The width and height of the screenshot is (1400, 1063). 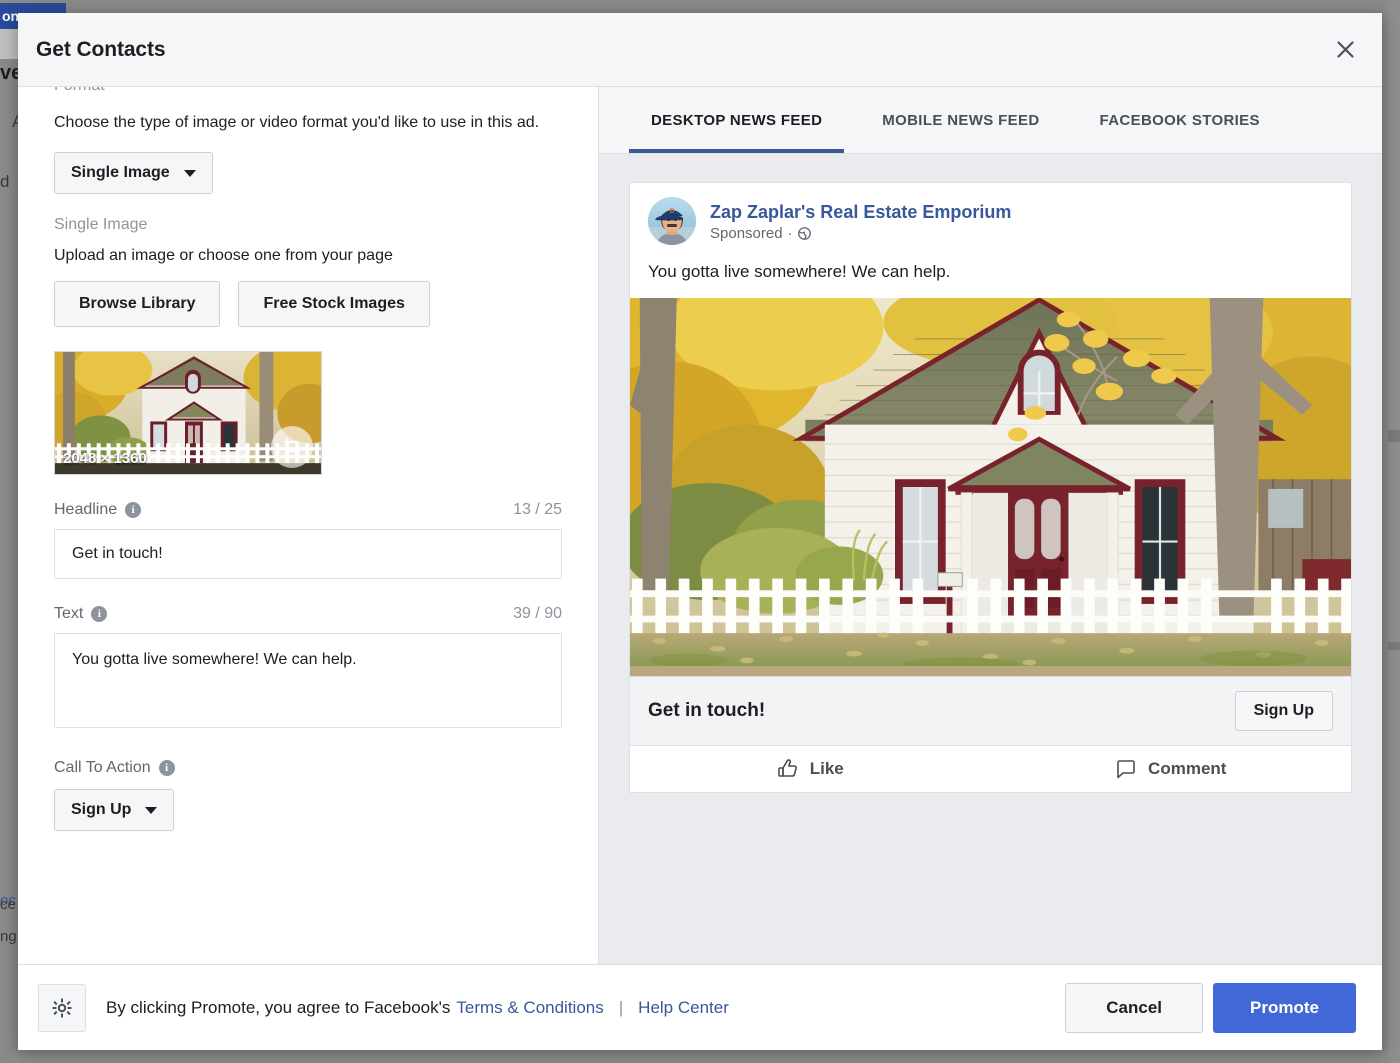 I want to click on headline-label: Headline, so click(x=86, y=509).